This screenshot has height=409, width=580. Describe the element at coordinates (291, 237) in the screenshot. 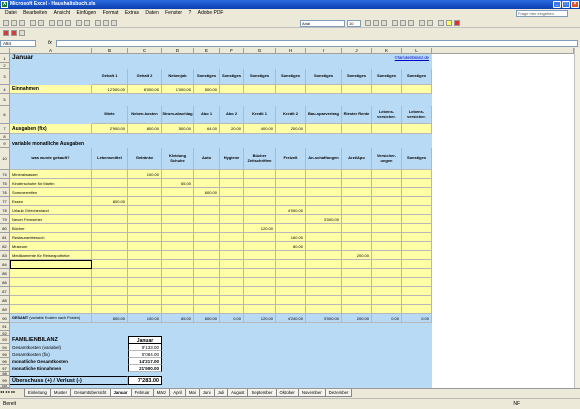

I see `expense-cell: 160.00` at that location.